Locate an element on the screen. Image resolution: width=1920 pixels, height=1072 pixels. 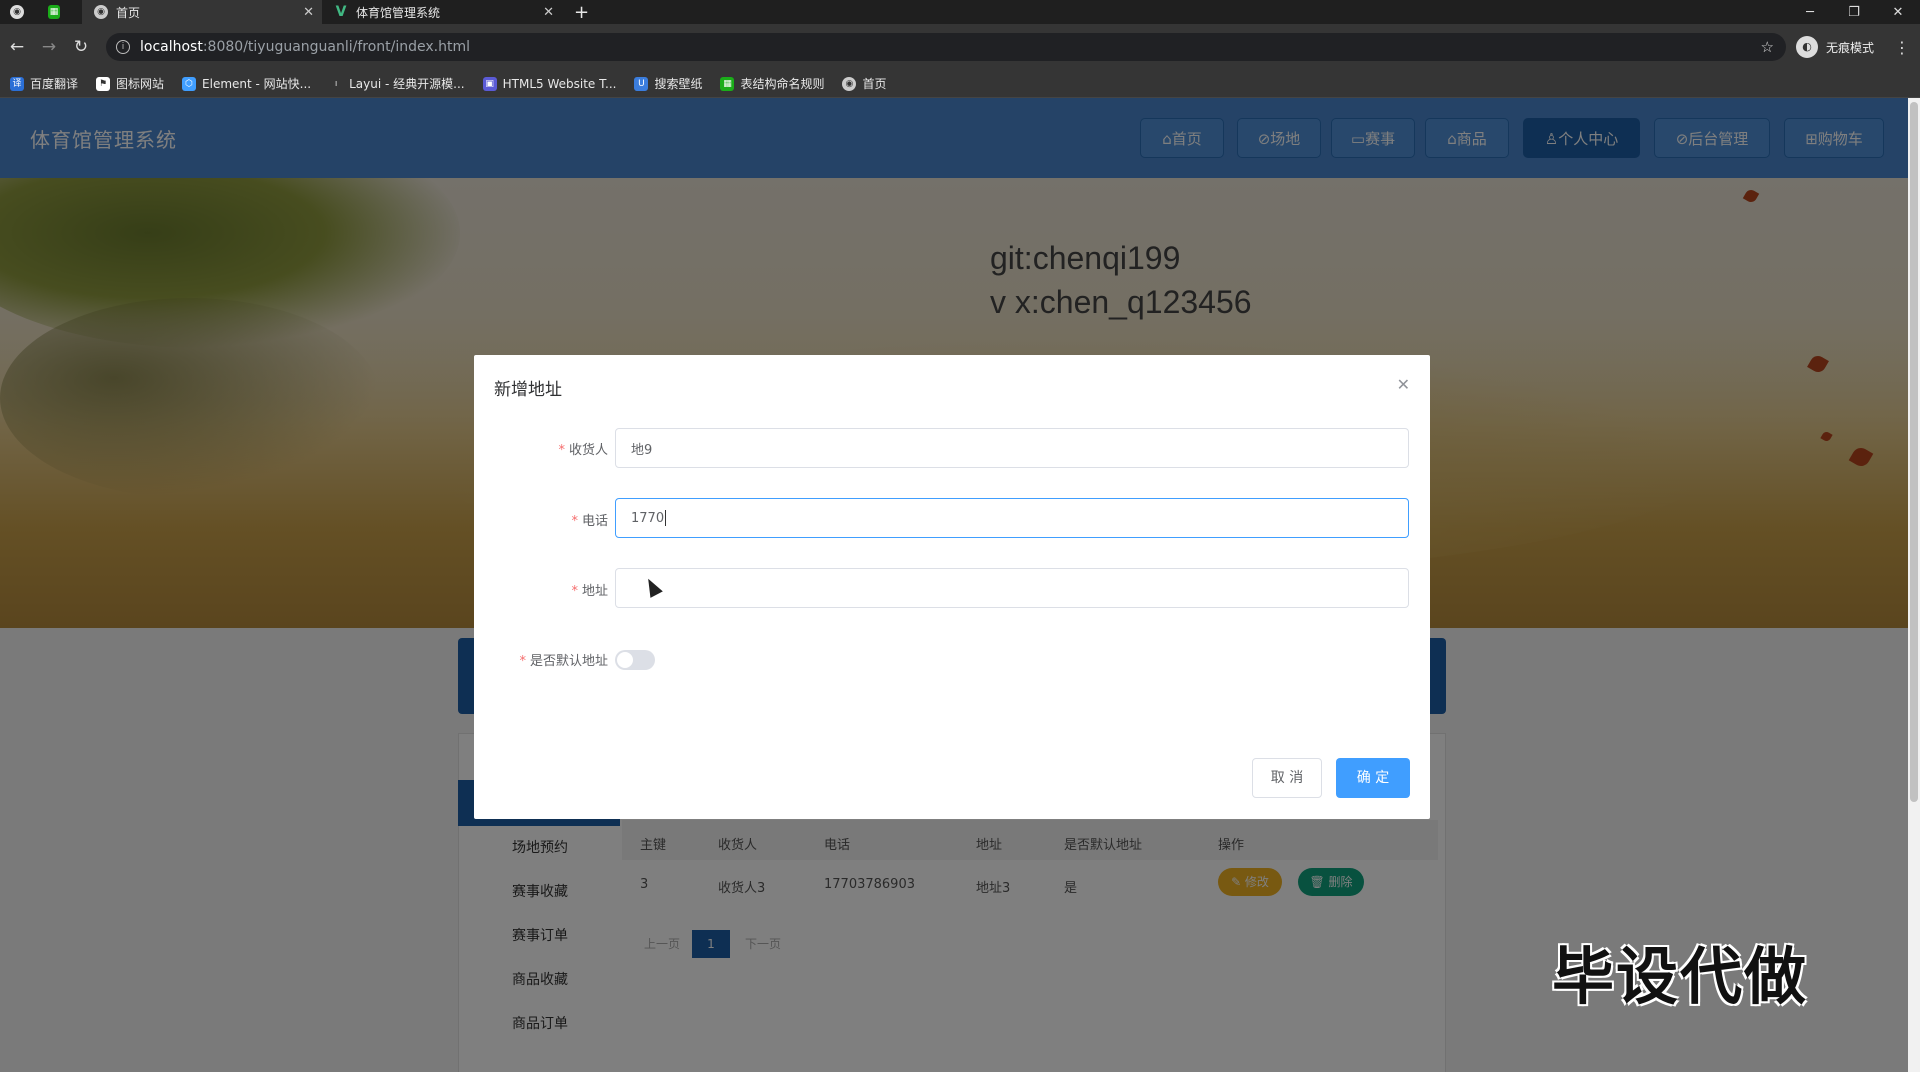
consignee-label: * 收货人 is located at coordinates (583, 450).